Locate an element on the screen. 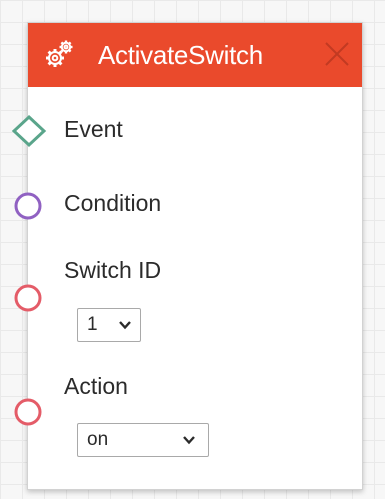  switch-id-select: 1 is located at coordinates (109, 325).